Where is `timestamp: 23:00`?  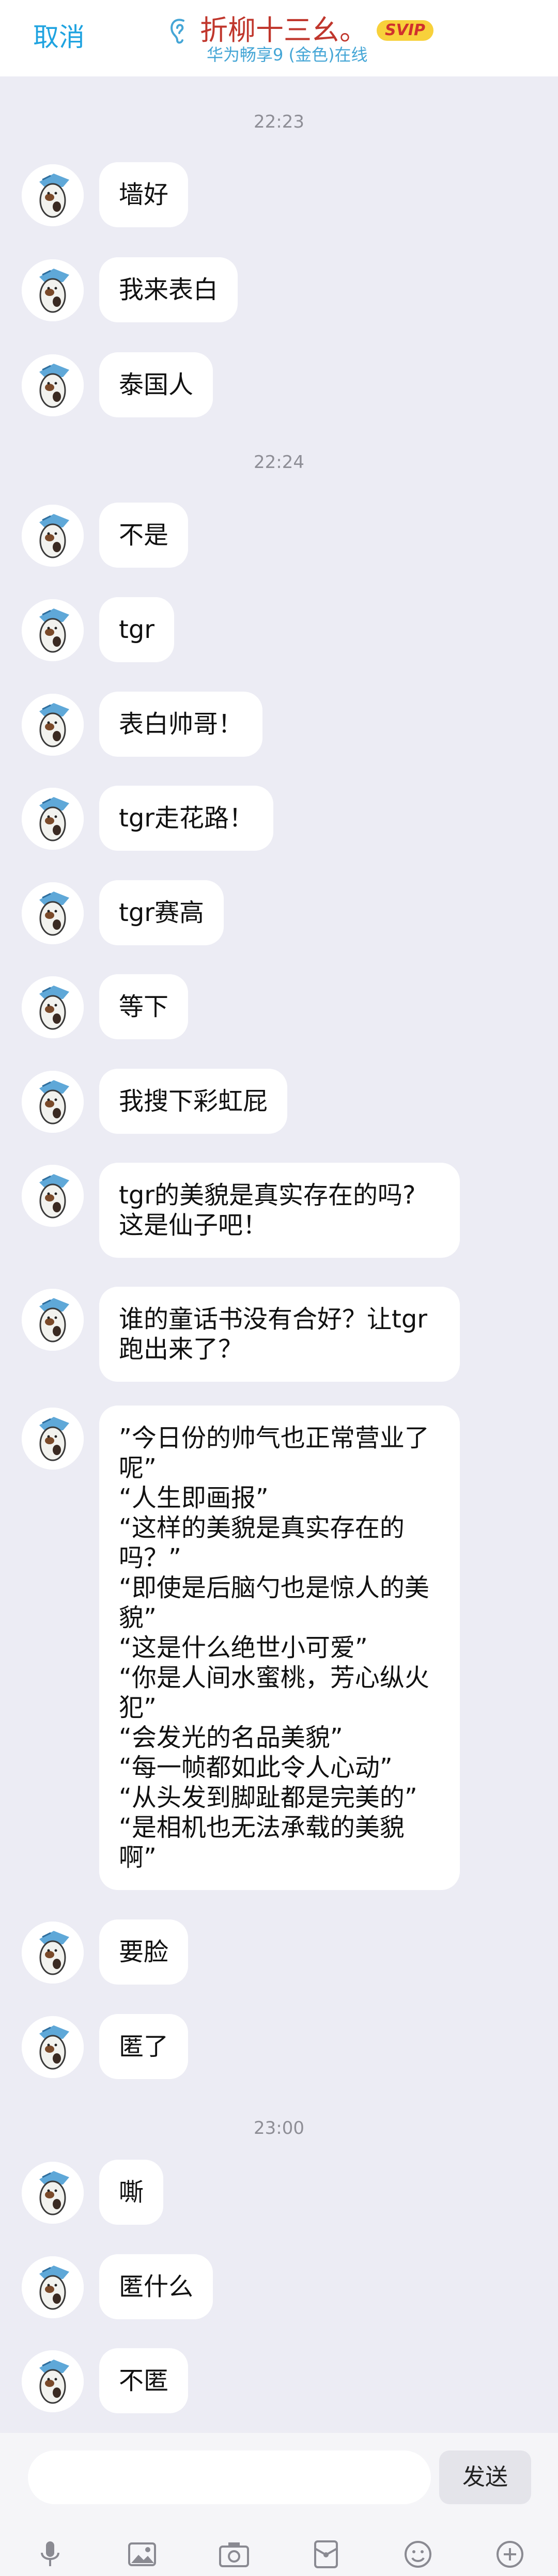 timestamp: 23:00 is located at coordinates (279, 2128).